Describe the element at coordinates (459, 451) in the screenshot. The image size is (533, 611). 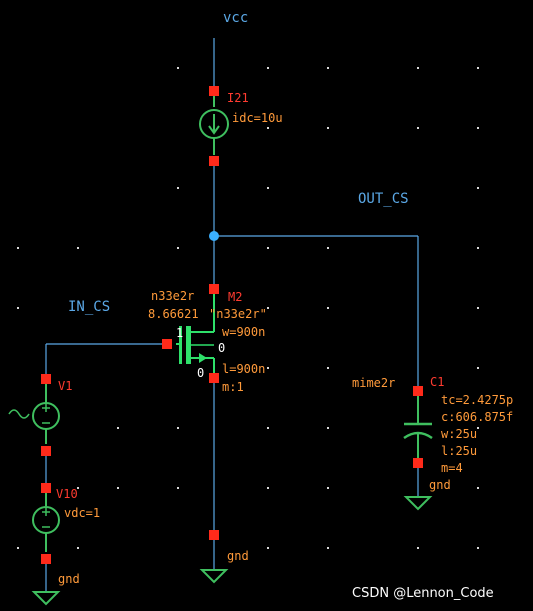
I see `c1-l: l:25u` at that location.